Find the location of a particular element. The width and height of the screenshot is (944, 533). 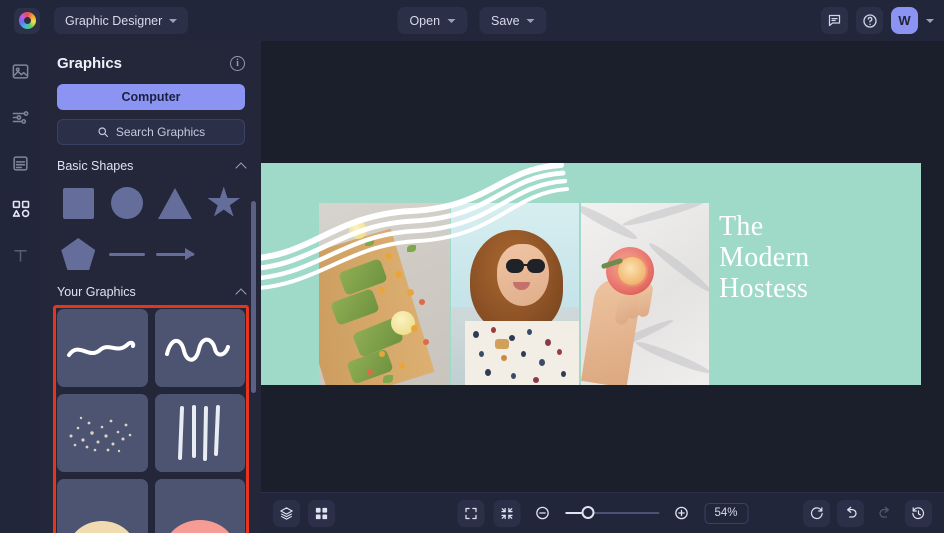

graphic-tile-squiggle-wavy is located at coordinates (199, 348).